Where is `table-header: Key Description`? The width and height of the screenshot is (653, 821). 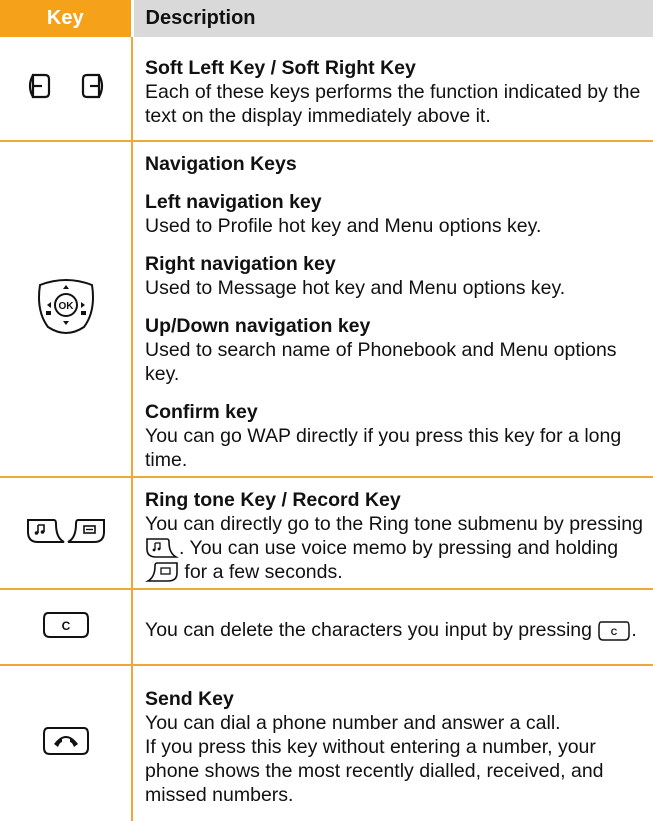
table-header: Key Description is located at coordinates (326, 18).